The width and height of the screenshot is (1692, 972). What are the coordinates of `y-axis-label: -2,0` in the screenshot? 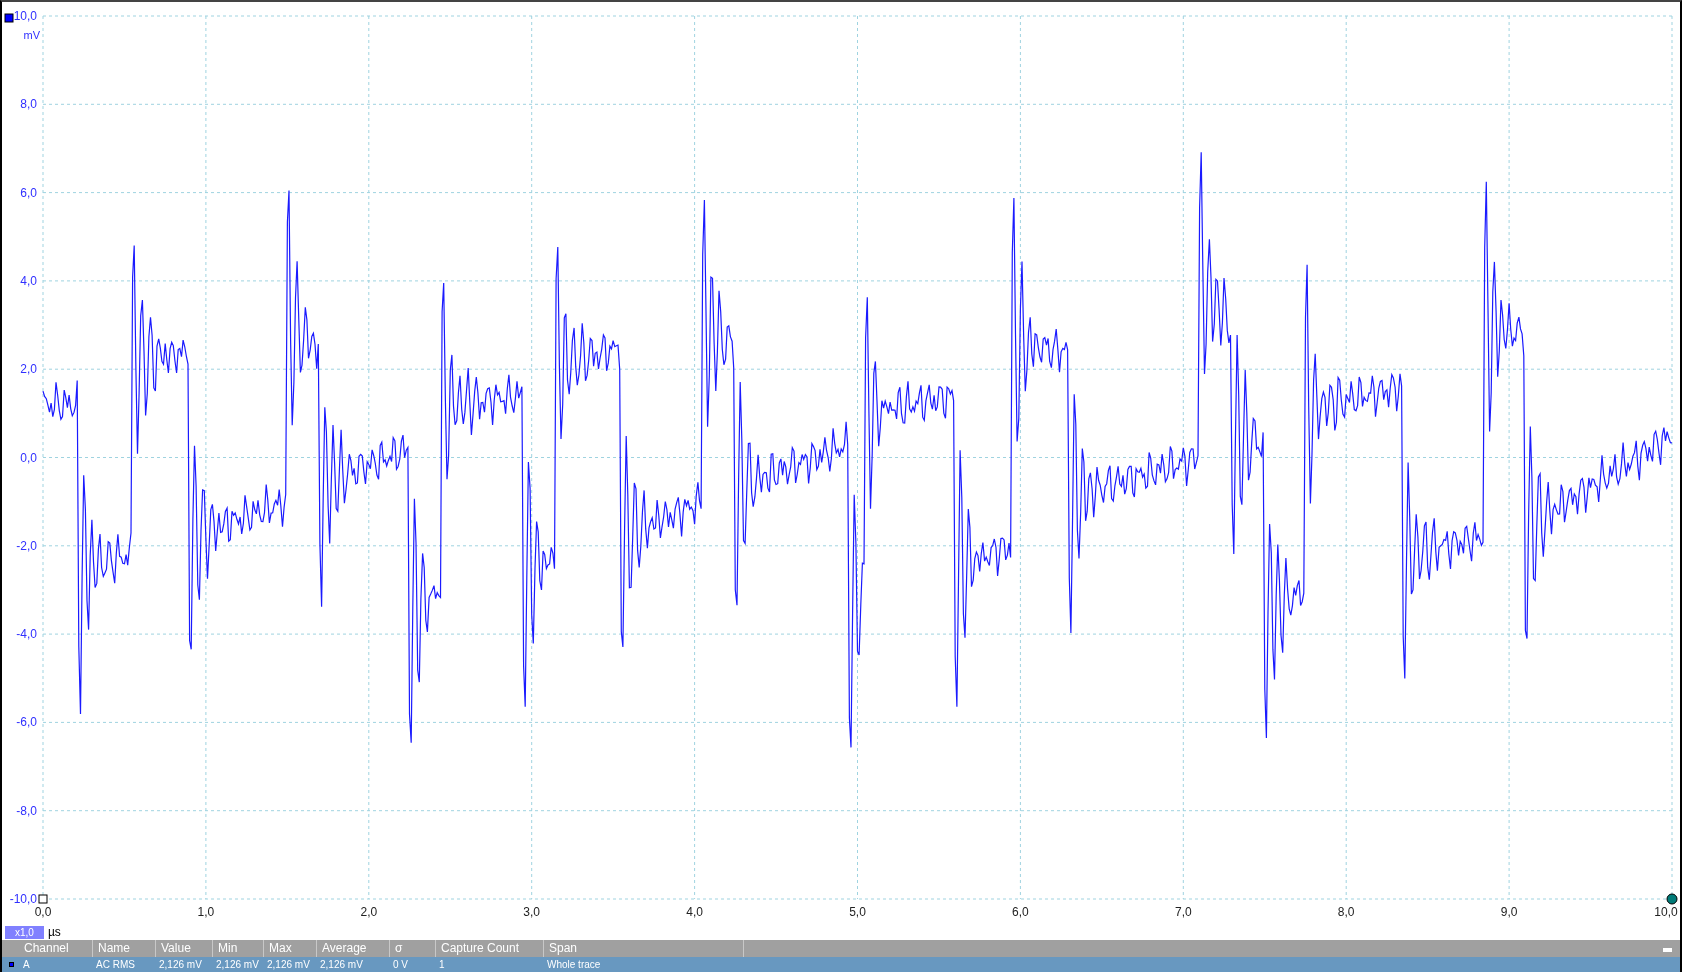 It's located at (26, 545).